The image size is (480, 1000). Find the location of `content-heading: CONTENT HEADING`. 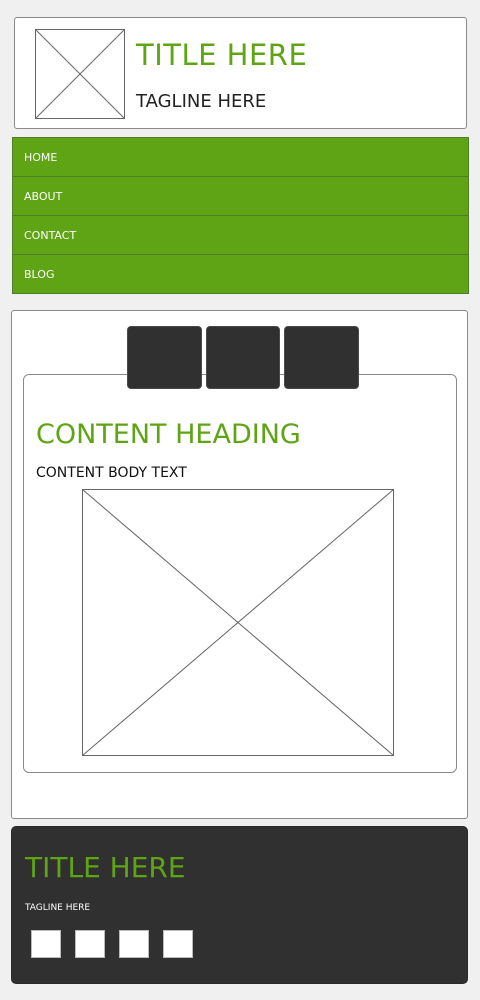

content-heading: CONTENT HEADING is located at coordinates (168, 434).